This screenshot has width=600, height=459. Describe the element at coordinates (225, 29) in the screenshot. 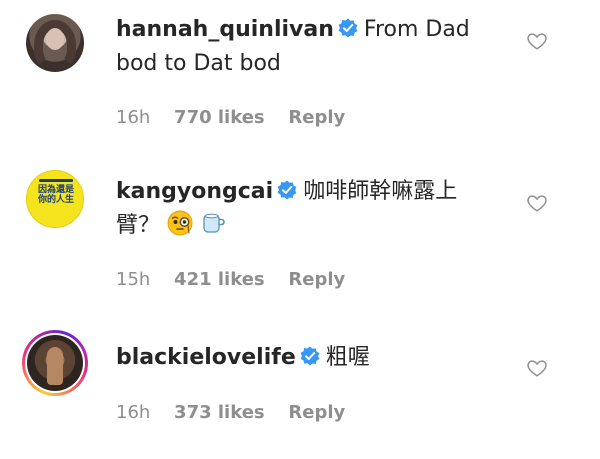

I see `username: hannah_quinlivan` at that location.